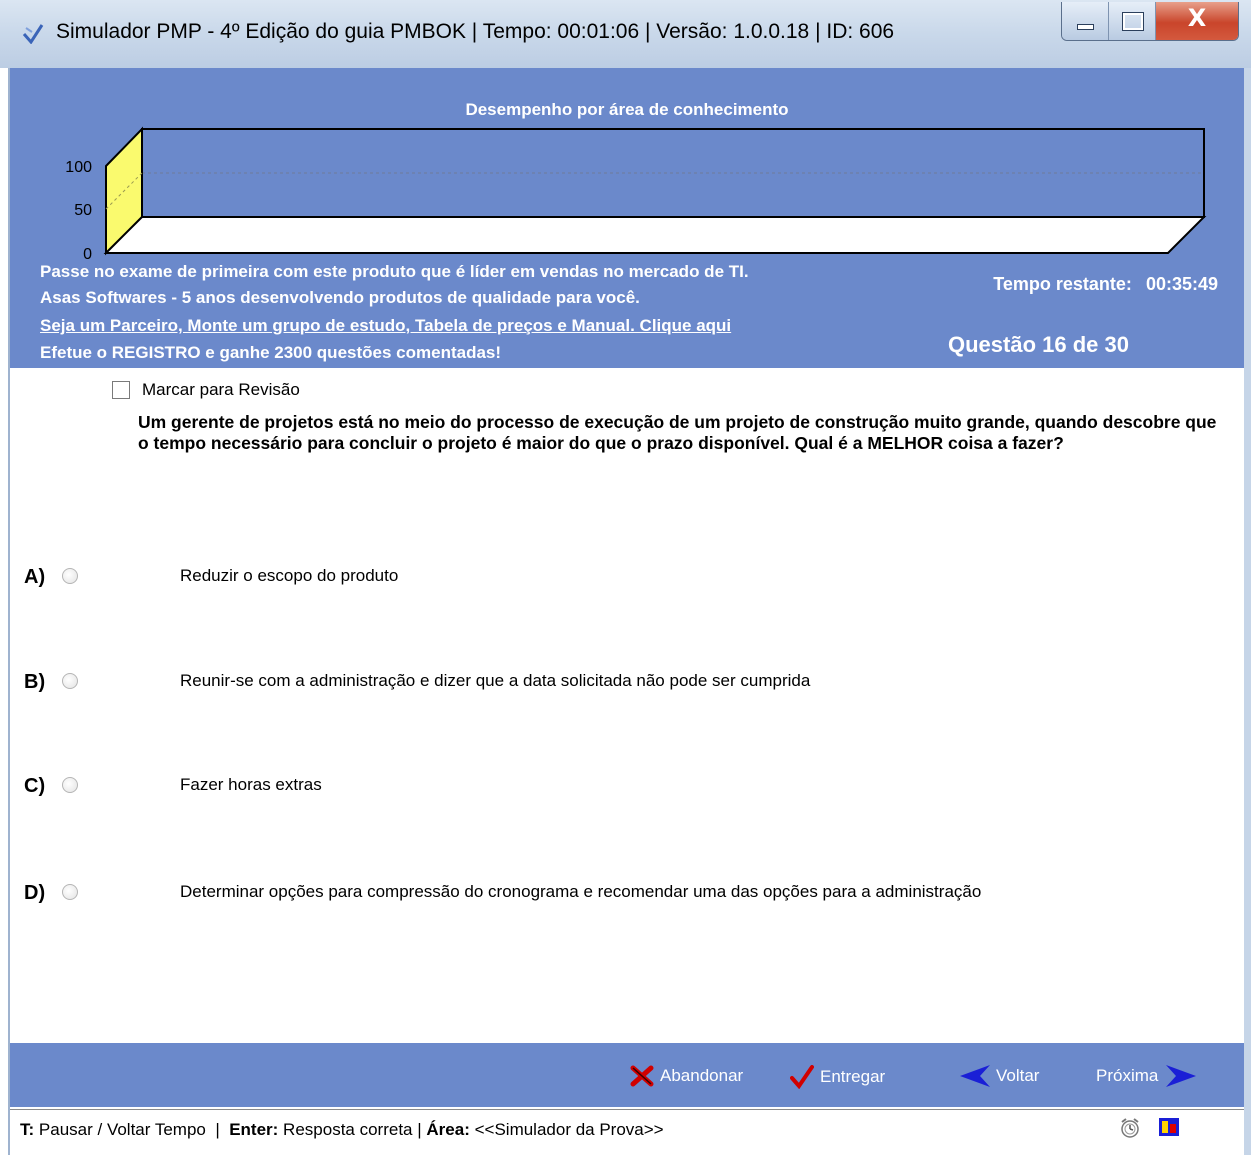 The image size is (1251, 1155). What do you see at coordinates (1169, 1127) in the screenshot?
I see `report-icon` at bounding box center [1169, 1127].